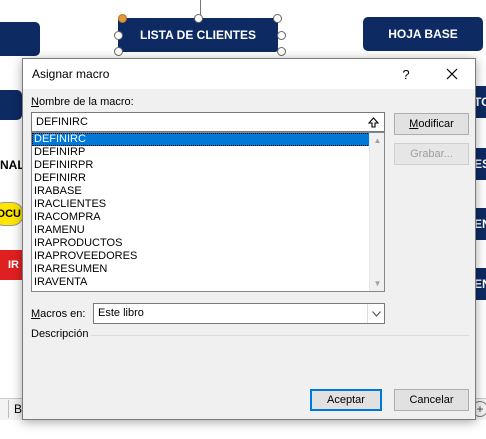 This screenshot has height=439, width=486. What do you see at coordinates (431, 400) in the screenshot?
I see `cancel-button: Cancelar` at bounding box center [431, 400].